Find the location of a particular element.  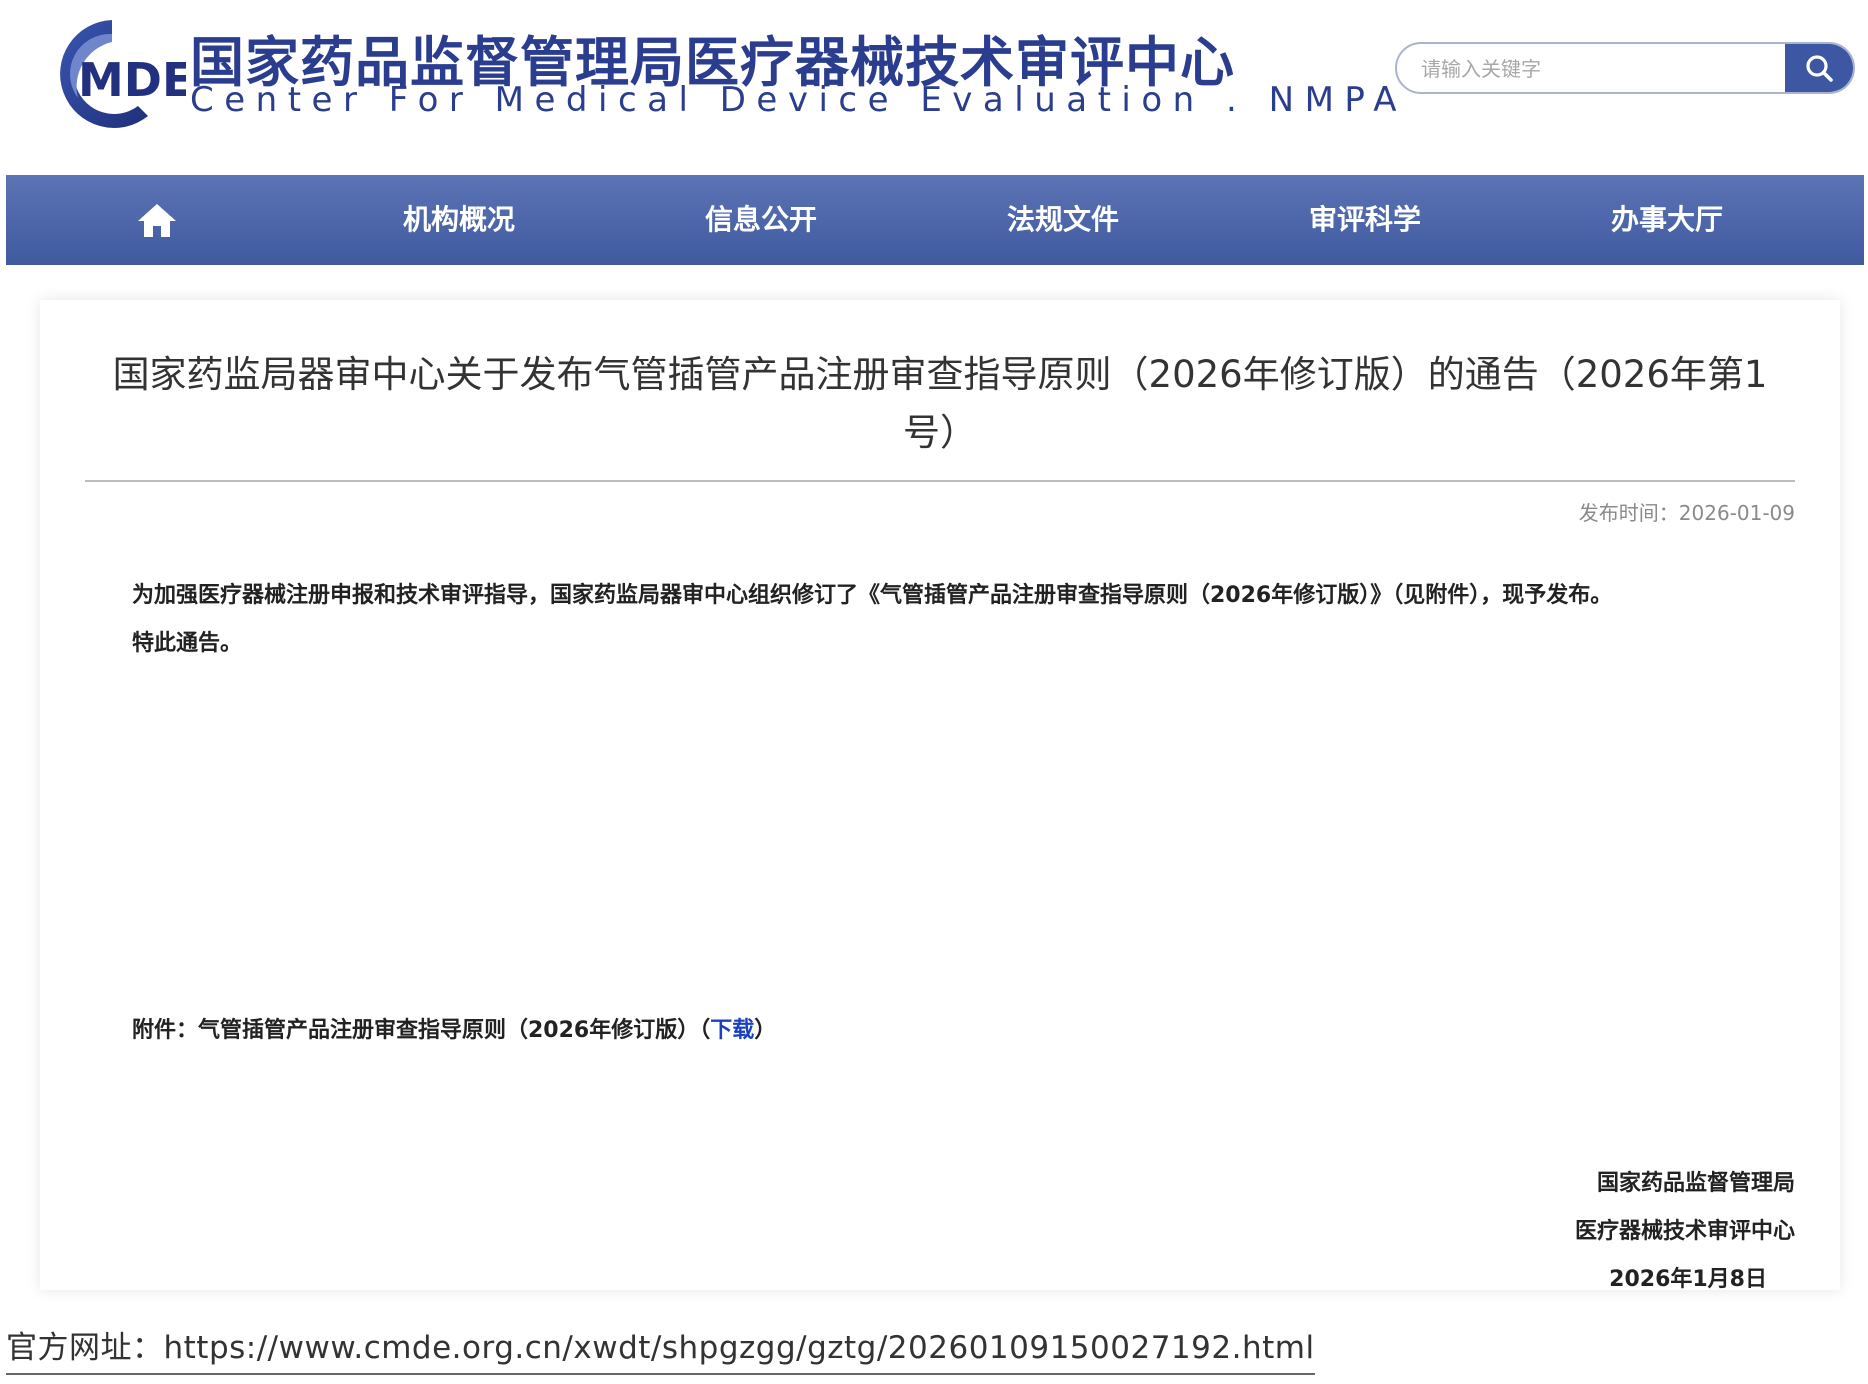

body-closing: 特此通告。 is located at coordinates (187, 643).